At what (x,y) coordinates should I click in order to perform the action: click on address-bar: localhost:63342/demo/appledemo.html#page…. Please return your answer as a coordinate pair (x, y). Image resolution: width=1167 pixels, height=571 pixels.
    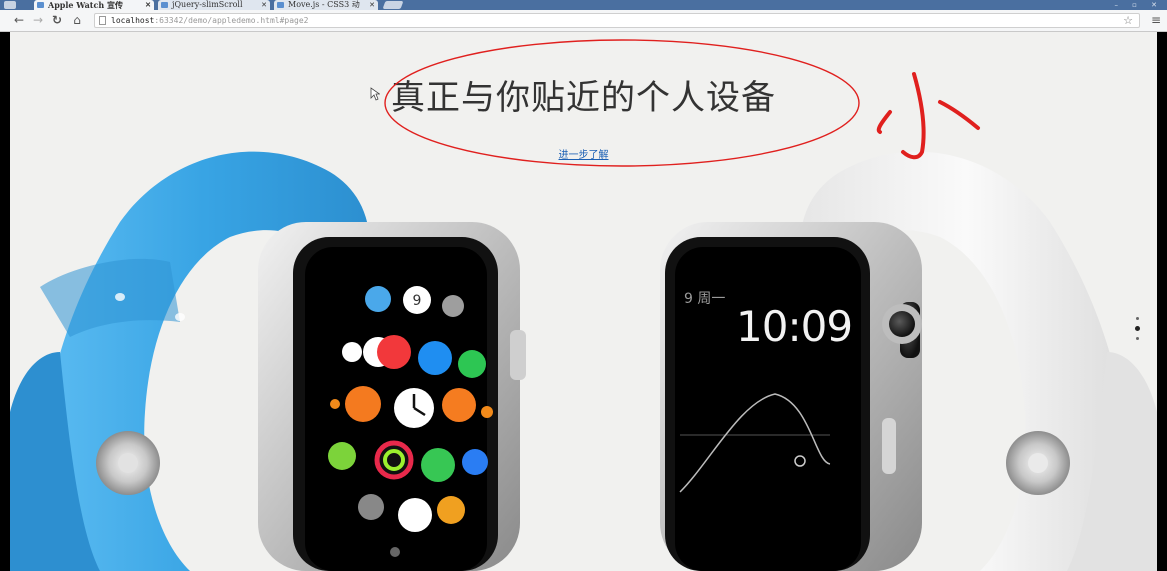
    Looking at the image, I should click on (617, 20).